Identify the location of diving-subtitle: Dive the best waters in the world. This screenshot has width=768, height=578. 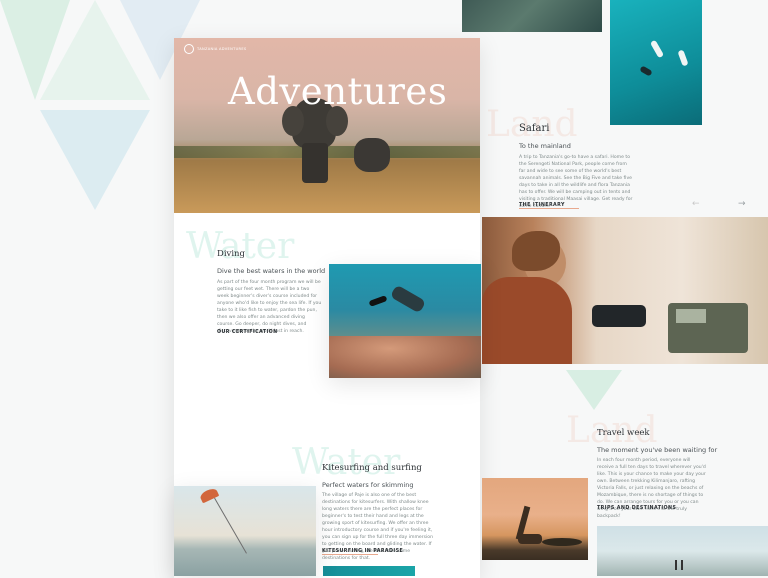
(271, 271).